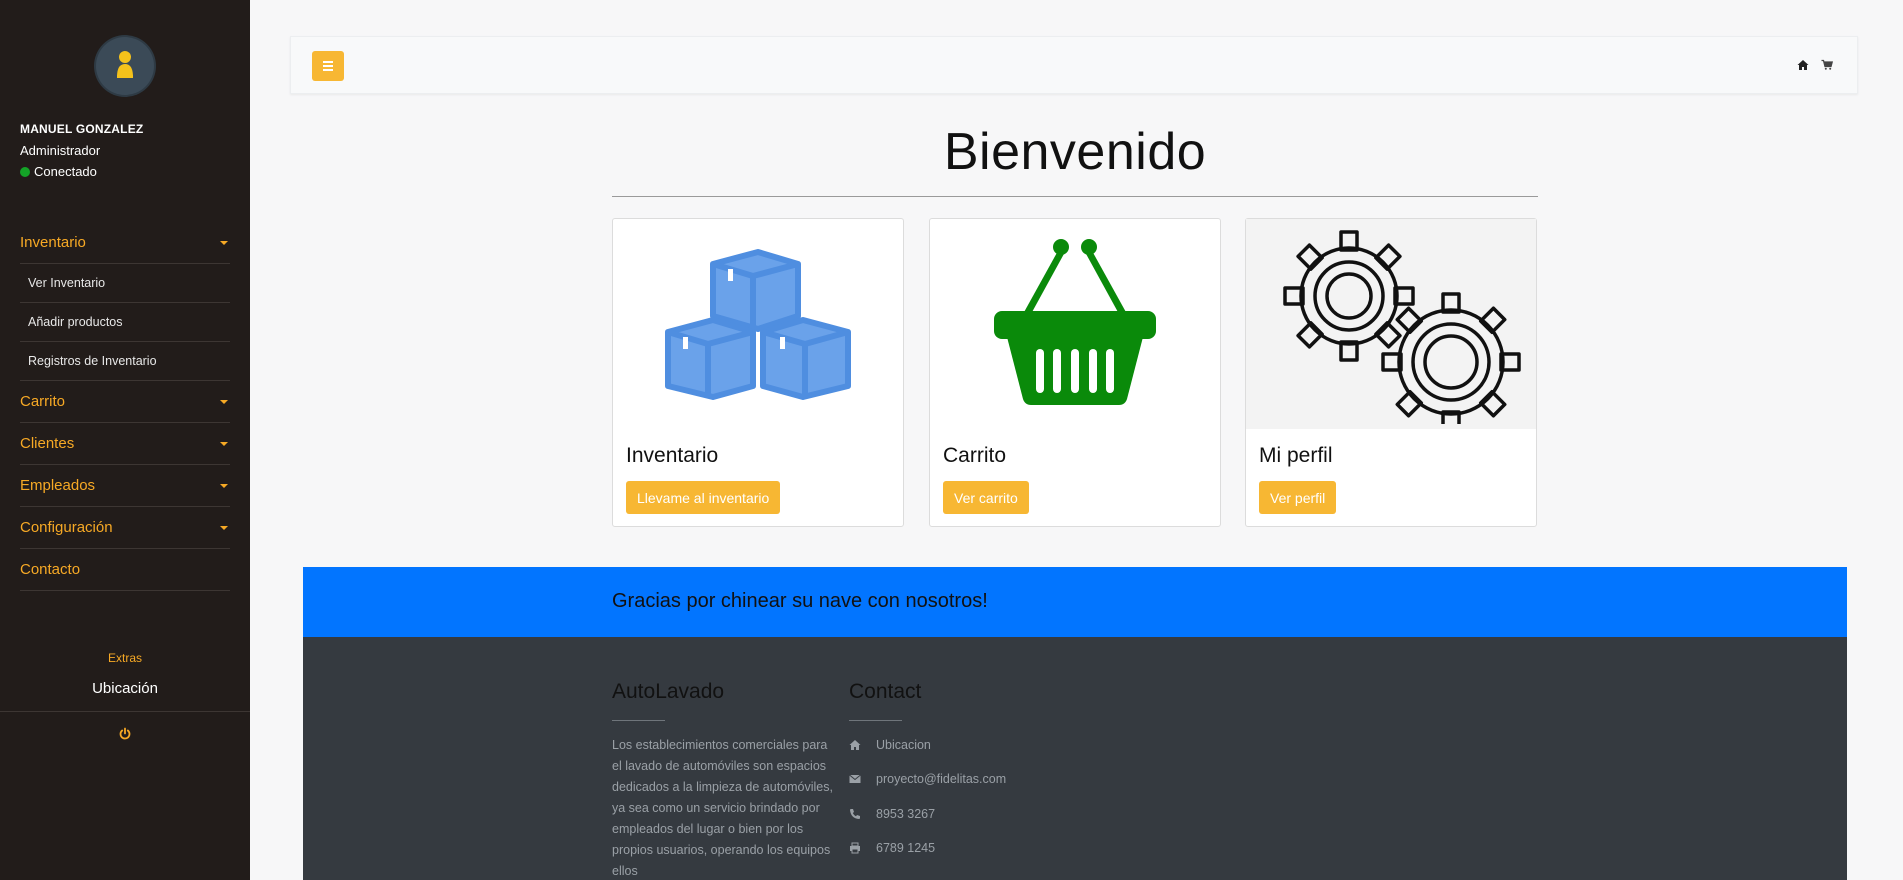 The width and height of the screenshot is (1903, 880). Describe the element at coordinates (986, 497) in the screenshot. I see `carrito-button: Ver carrito` at that location.